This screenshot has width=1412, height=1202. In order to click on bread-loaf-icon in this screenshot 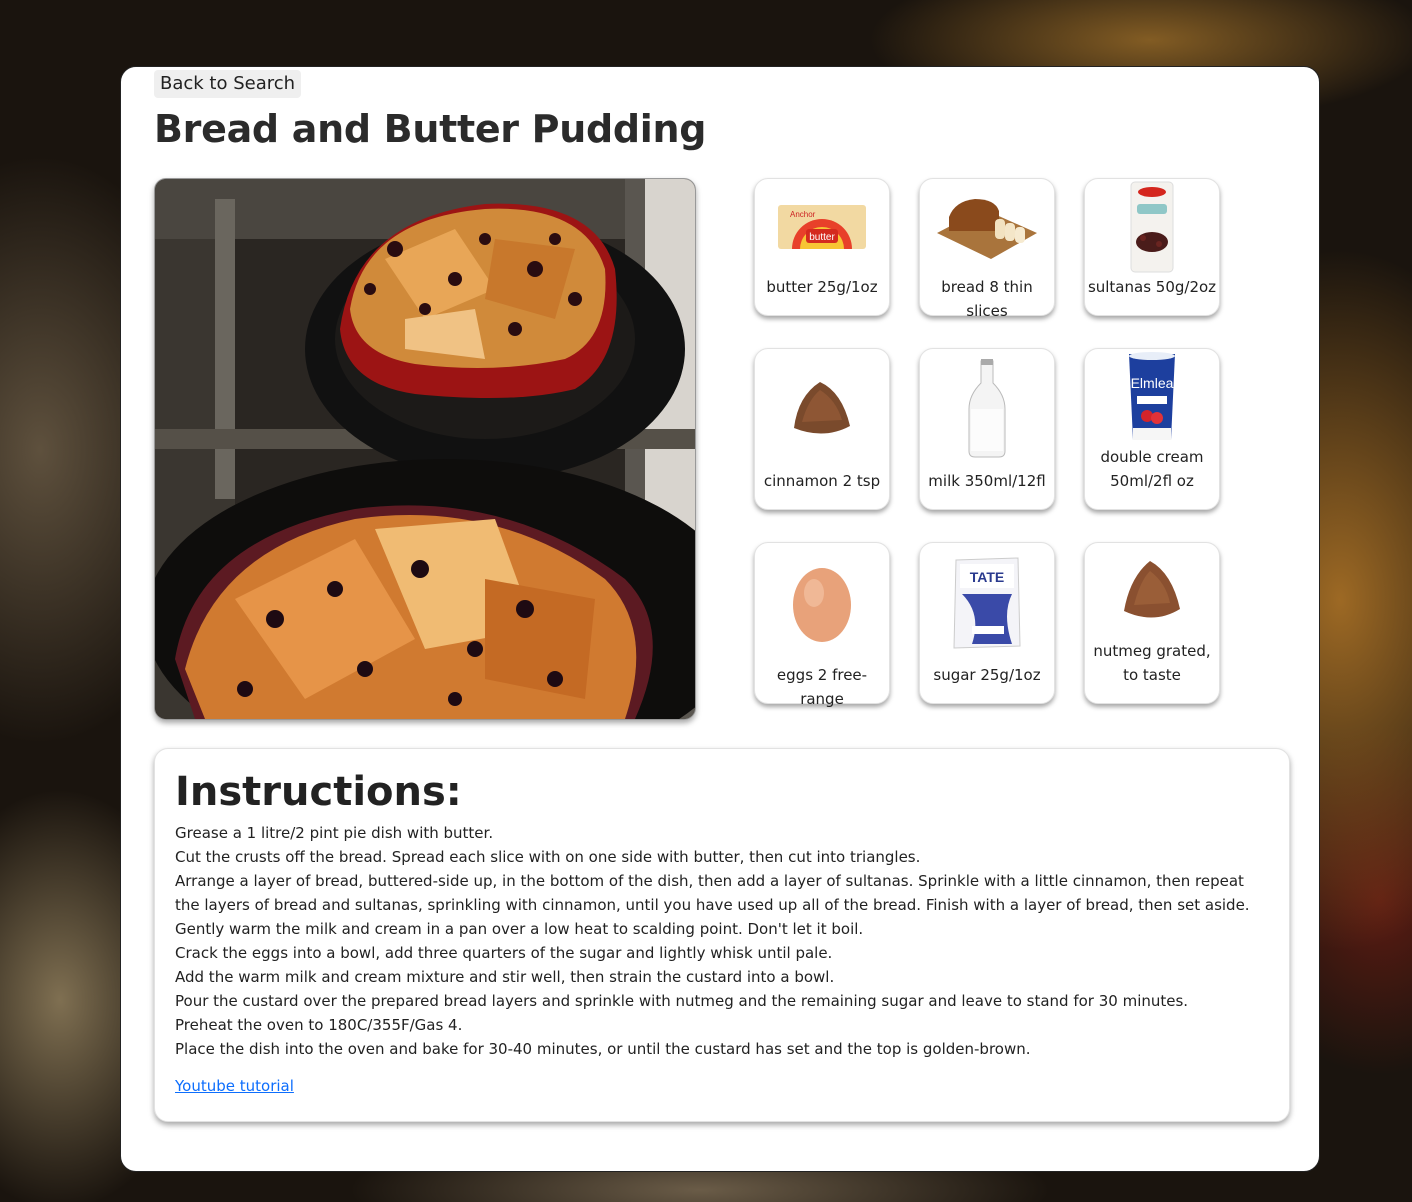, I will do `click(987, 227)`.